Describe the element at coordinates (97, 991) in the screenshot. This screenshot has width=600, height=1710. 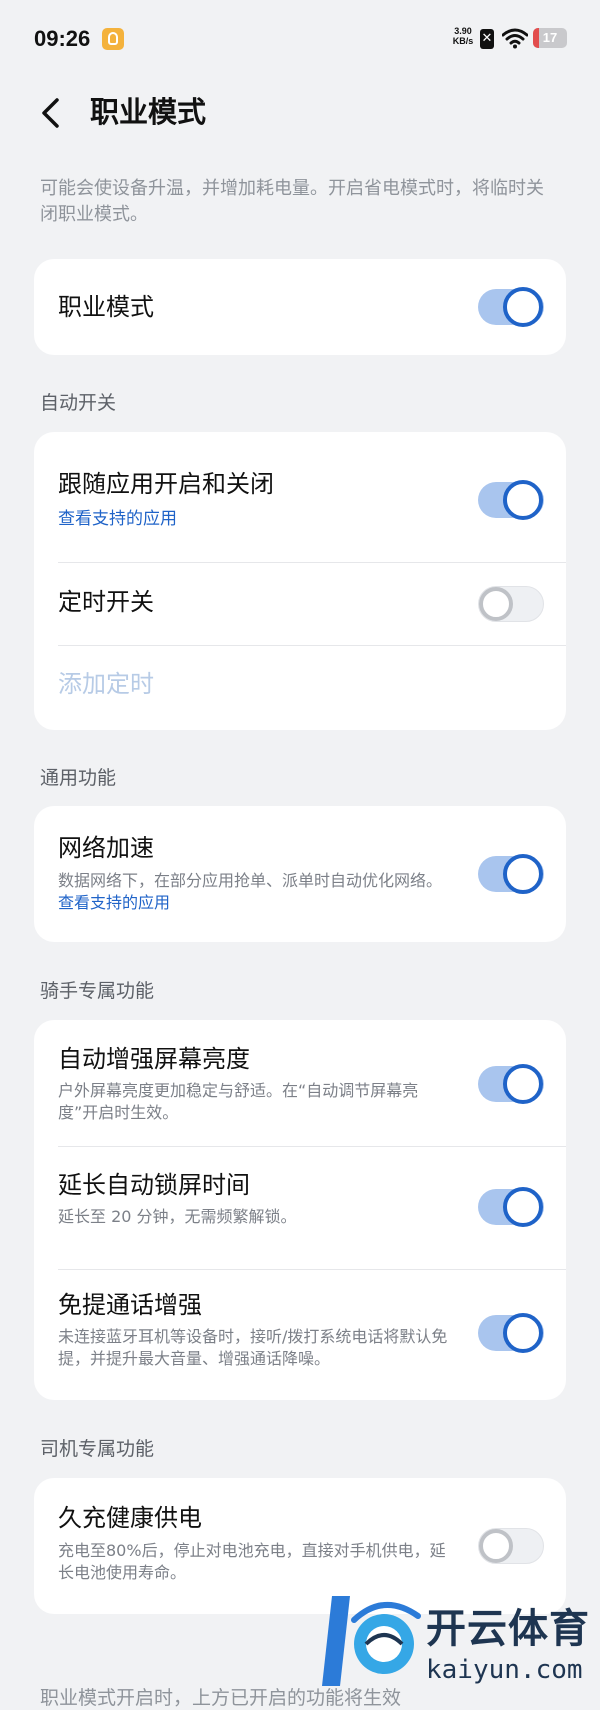
I see `section-title-rider: 骑手专属功能` at that location.